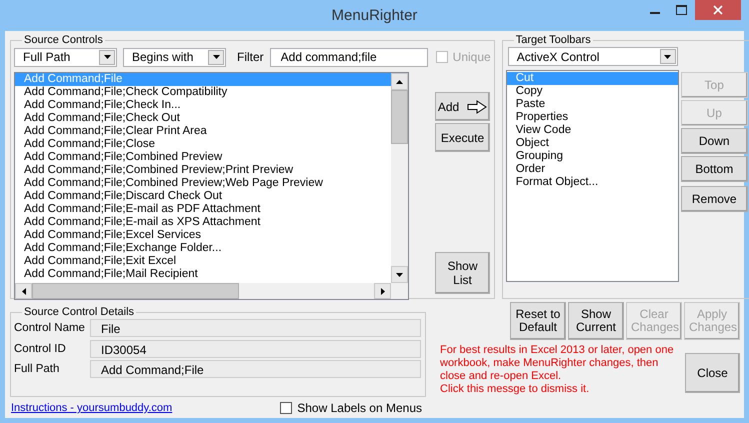  What do you see at coordinates (203, 222) in the screenshot?
I see `list-item: Add Command;File;E-mail as XPS Attachment` at bounding box center [203, 222].